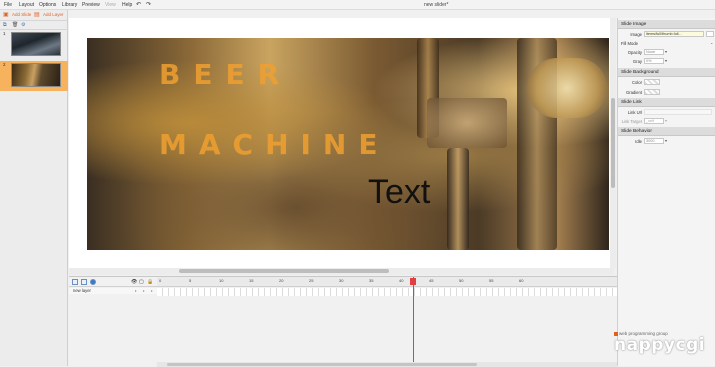 The width and height of the screenshot is (715, 367). What do you see at coordinates (138, 4) in the screenshot?
I see `undo-icon: ↶` at bounding box center [138, 4].